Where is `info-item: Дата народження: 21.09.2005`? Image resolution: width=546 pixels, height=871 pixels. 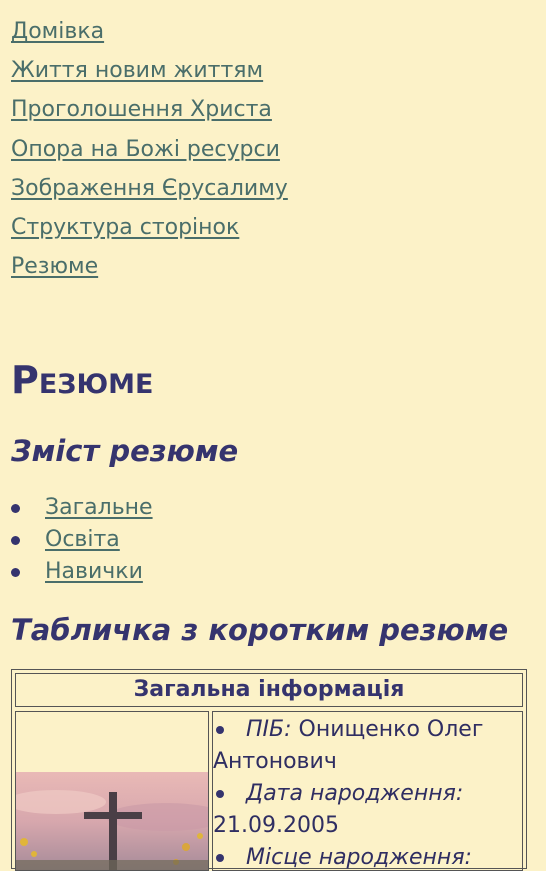 info-item: Дата народження: 21.09.2005 is located at coordinates (365, 810).